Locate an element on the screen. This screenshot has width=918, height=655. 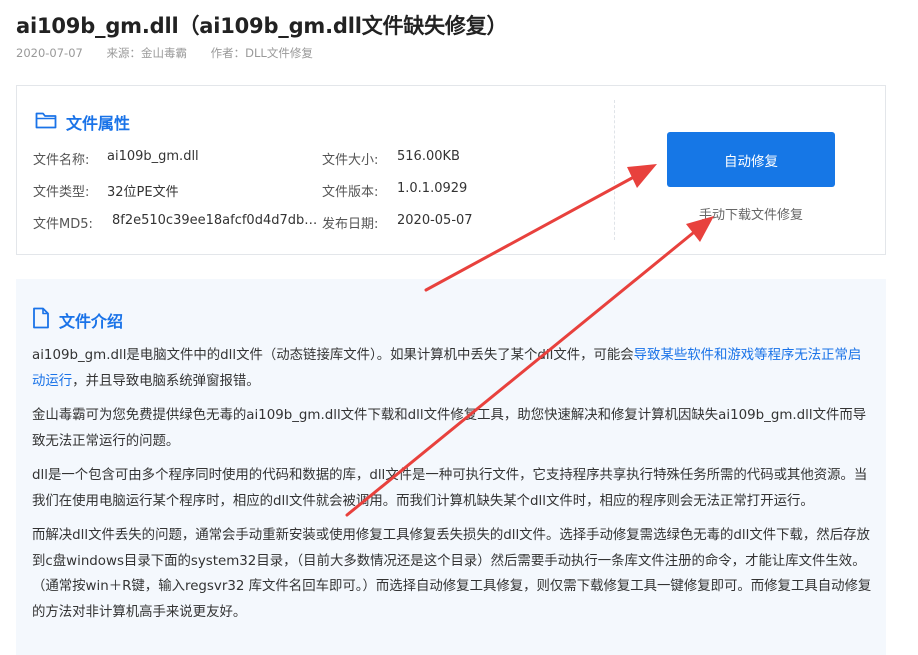
auto-fix-button: 自动修复 is located at coordinates (751, 159).